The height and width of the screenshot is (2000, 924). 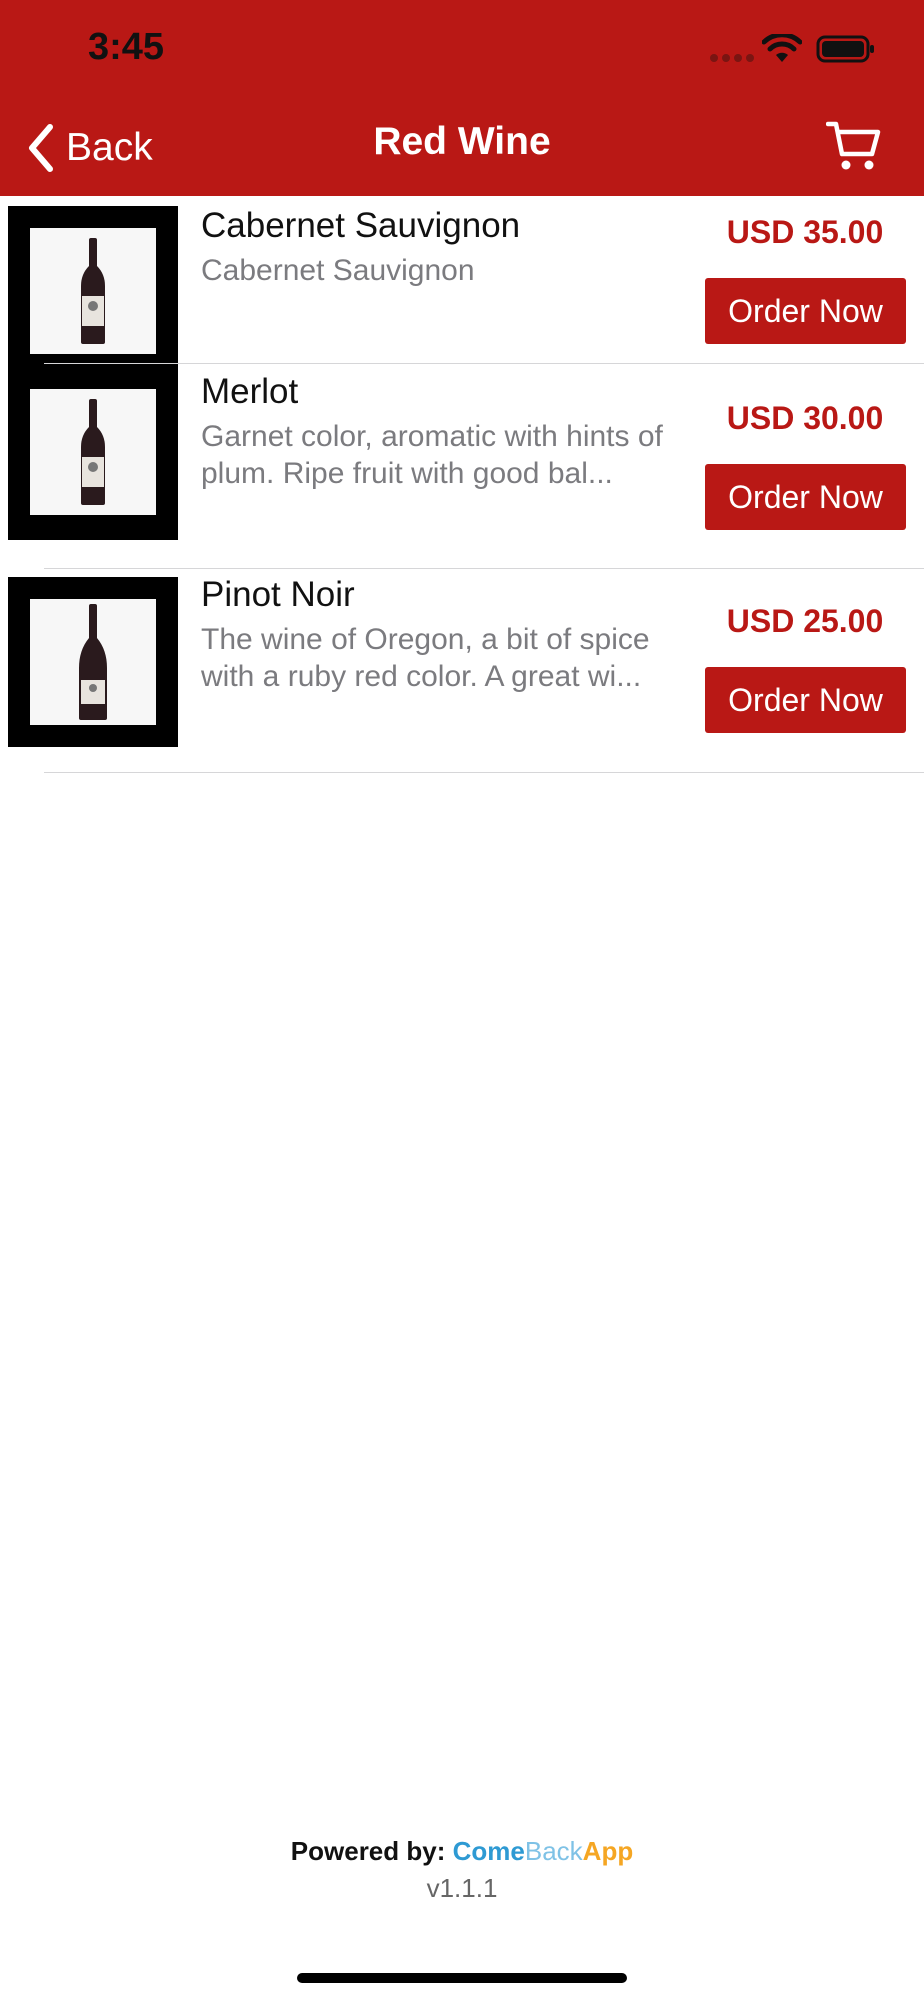 What do you see at coordinates (462, 1870) in the screenshot?
I see `footer: Powered by: ComeBackApp v1.1.1` at bounding box center [462, 1870].